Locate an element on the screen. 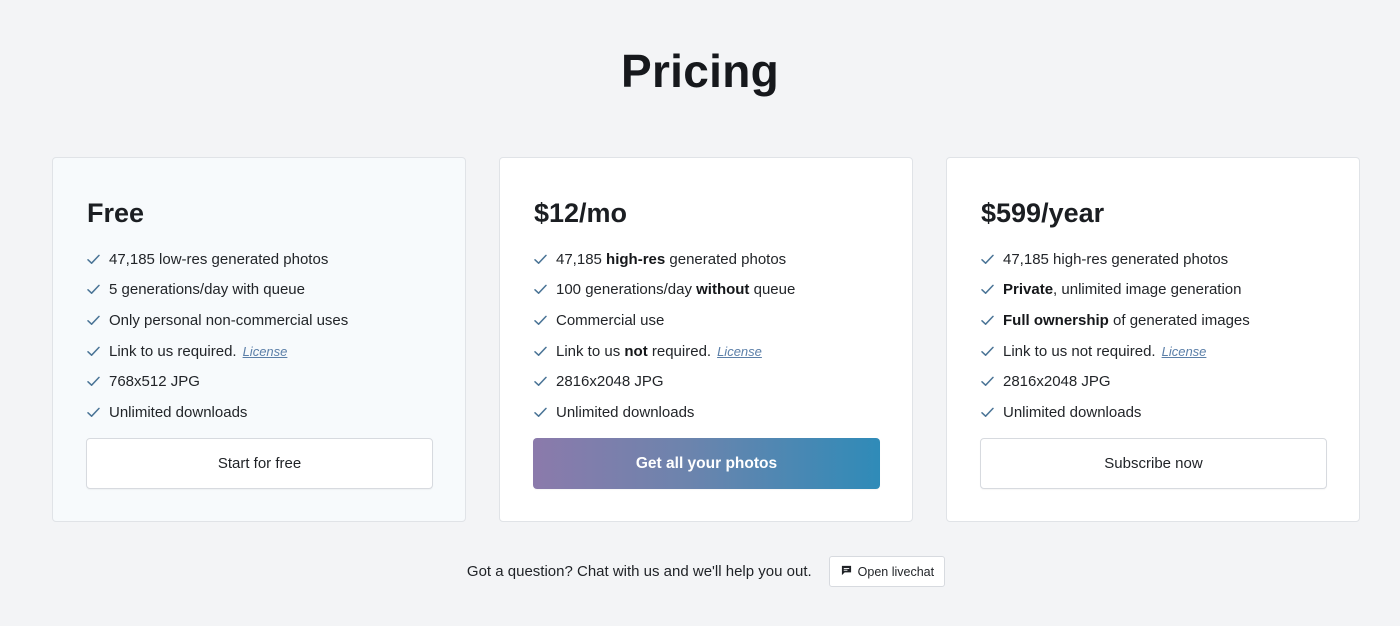 This screenshot has height=626, width=1400. feature-text-part: Only personal non-commercial uses is located at coordinates (229, 320).